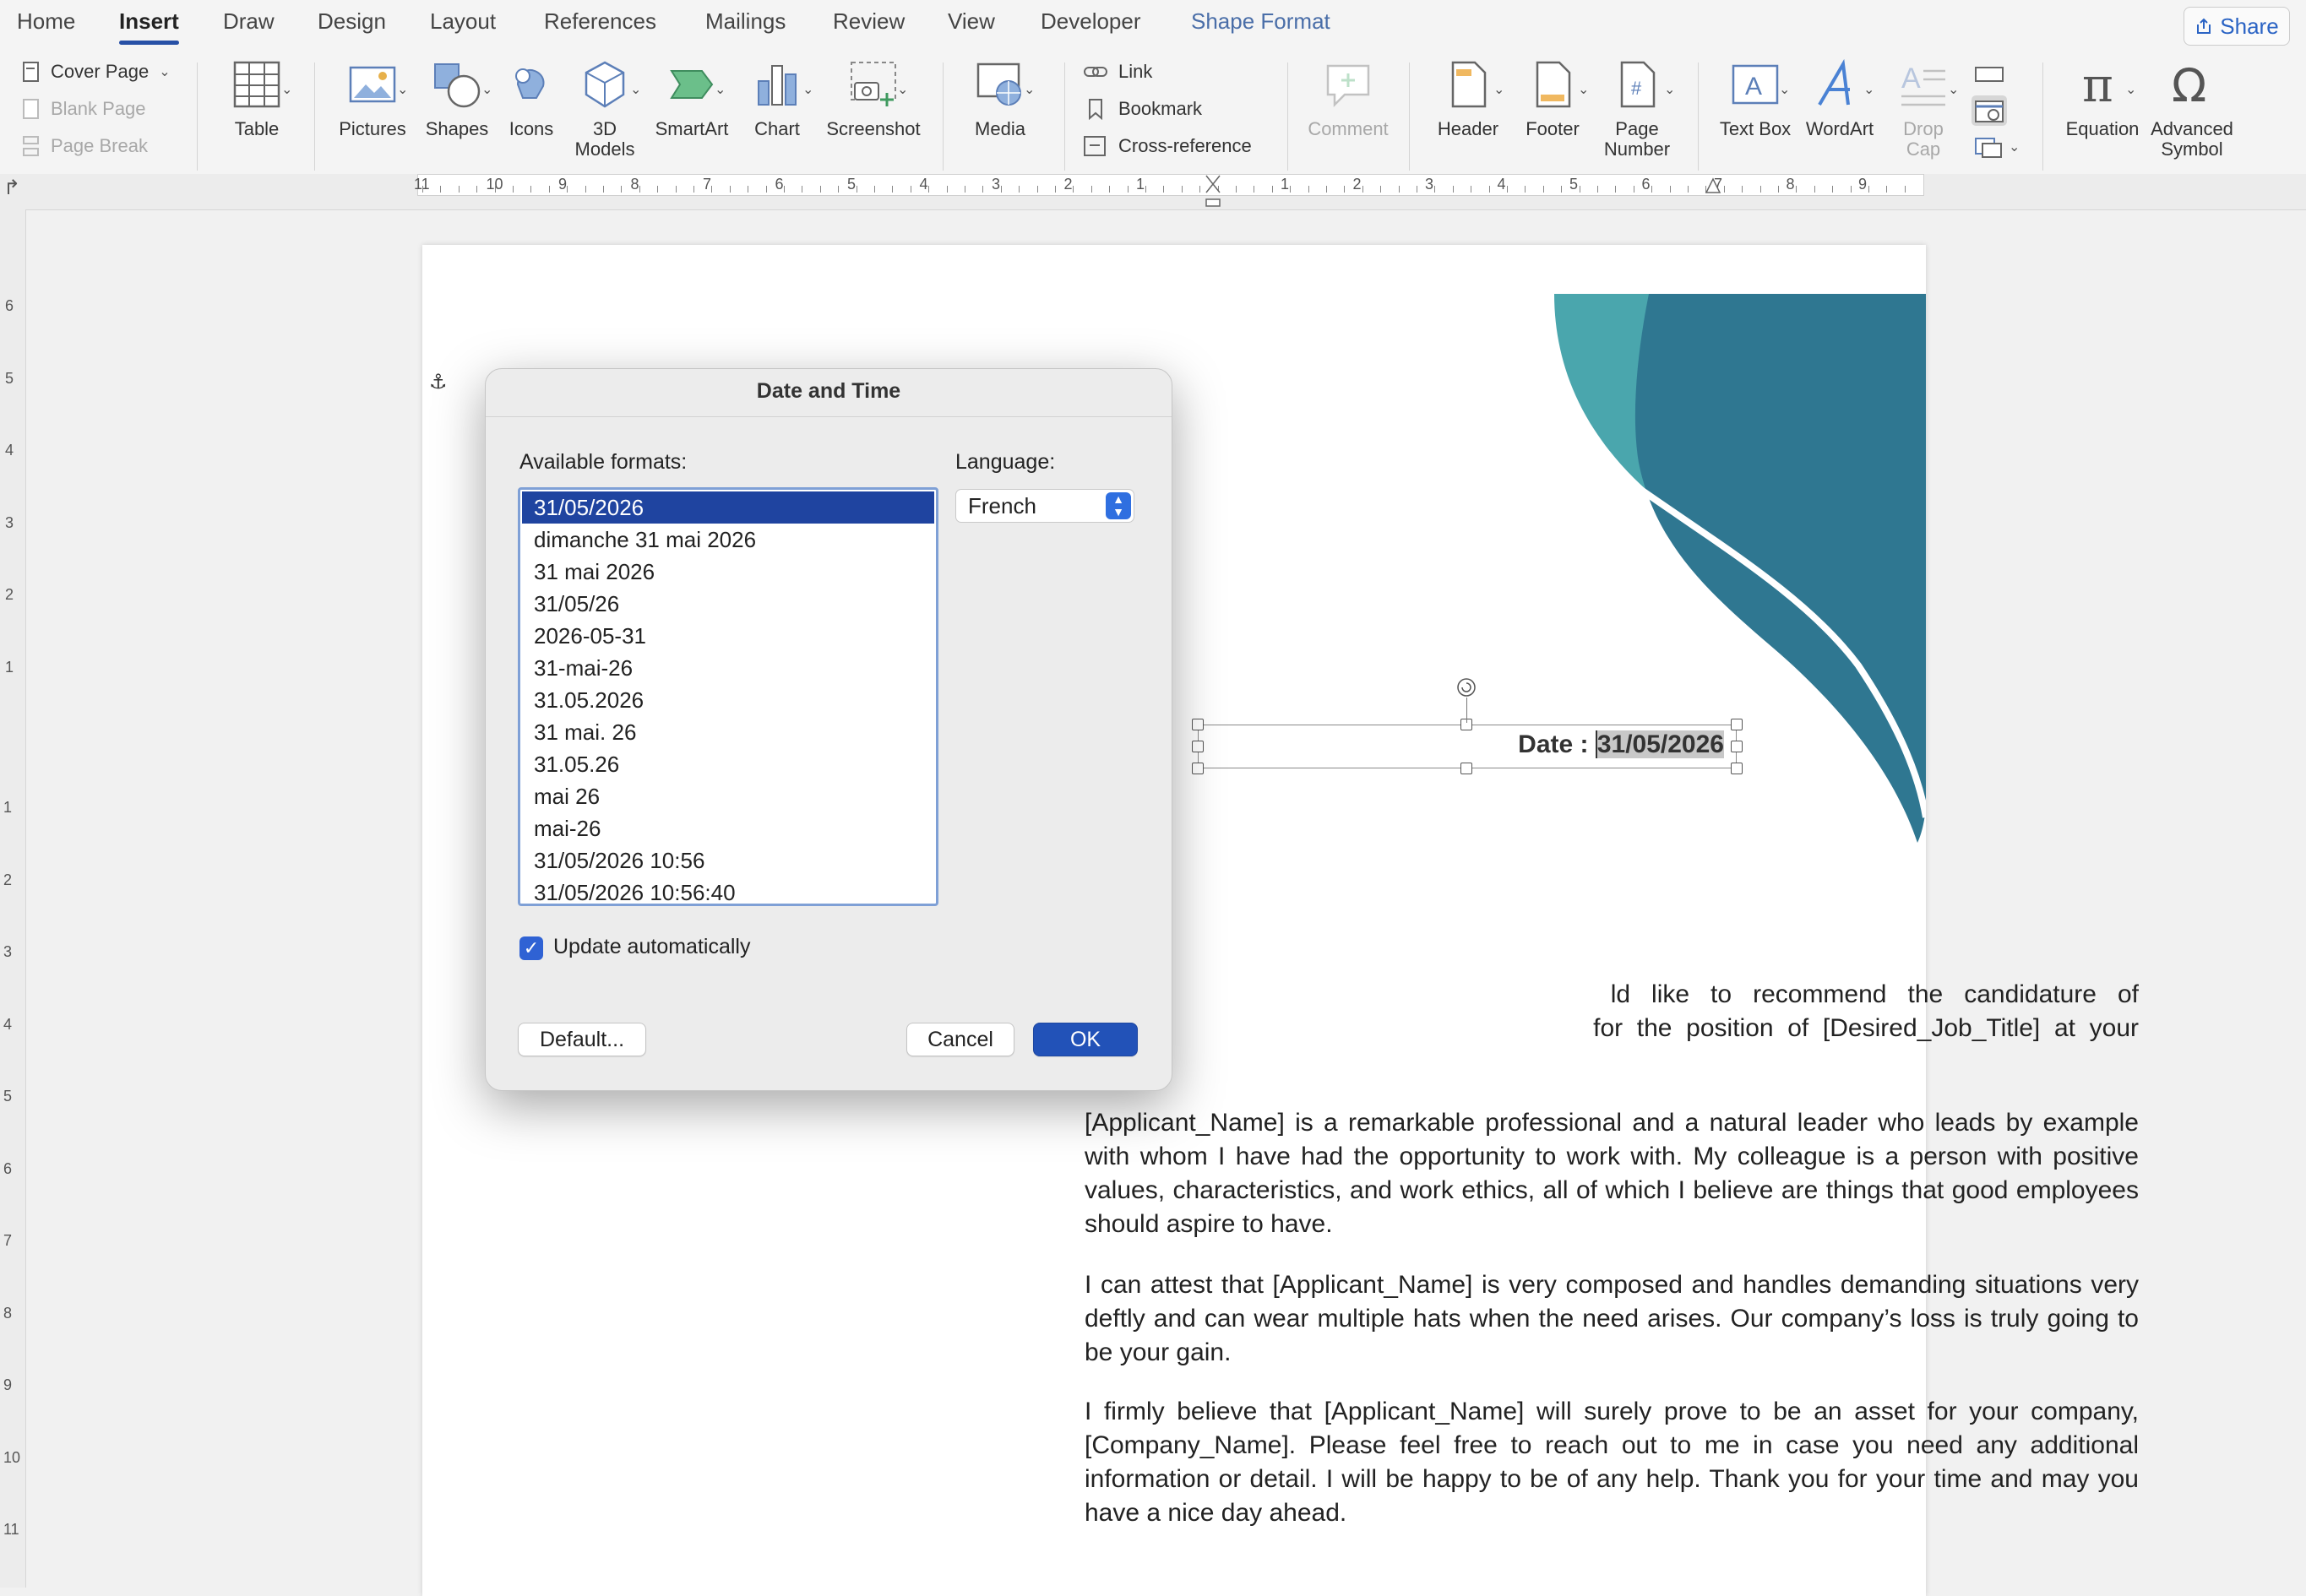  Describe the element at coordinates (2192, 109) in the screenshot. I see `advanced-symbol-button: Ω Advanced Symbol` at that location.